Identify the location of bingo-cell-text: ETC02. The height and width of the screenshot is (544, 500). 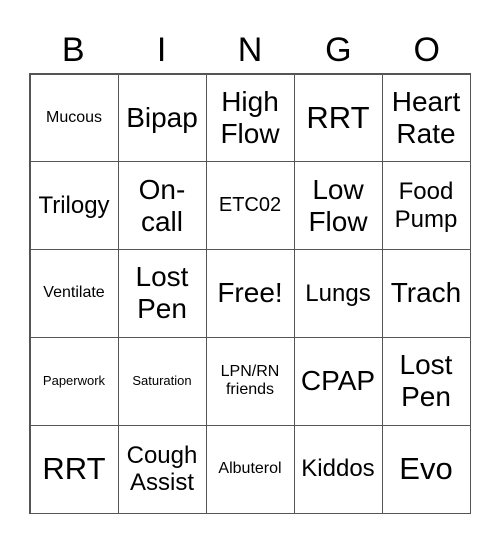
(250, 205).